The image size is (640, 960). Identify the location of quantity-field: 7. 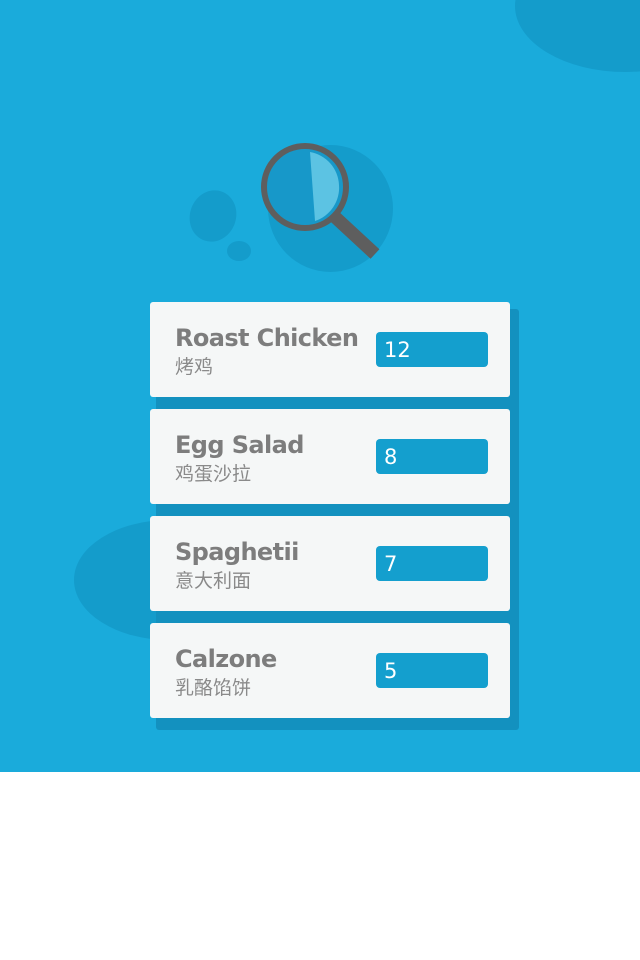
(432, 563).